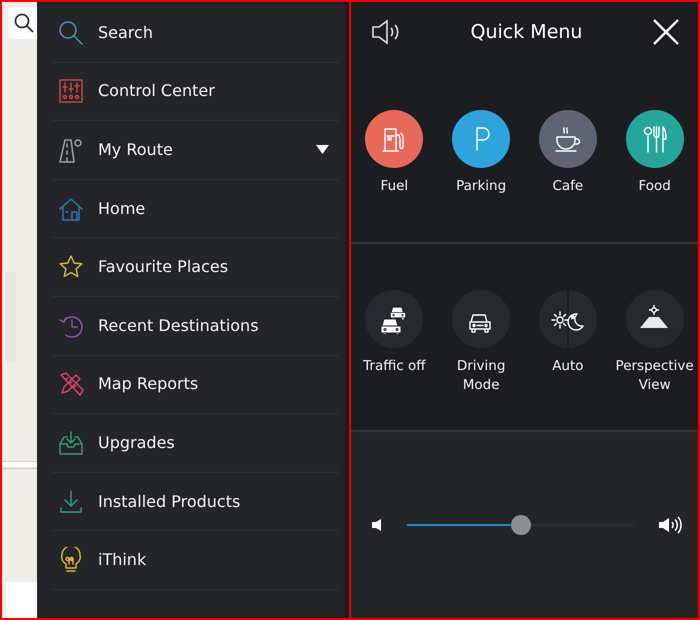 The height and width of the screenshot is (620, 700). What do you see at coordinates (71, 91) in the screenshot?
I see `sliders-icon` at bounding box center [71, 91].